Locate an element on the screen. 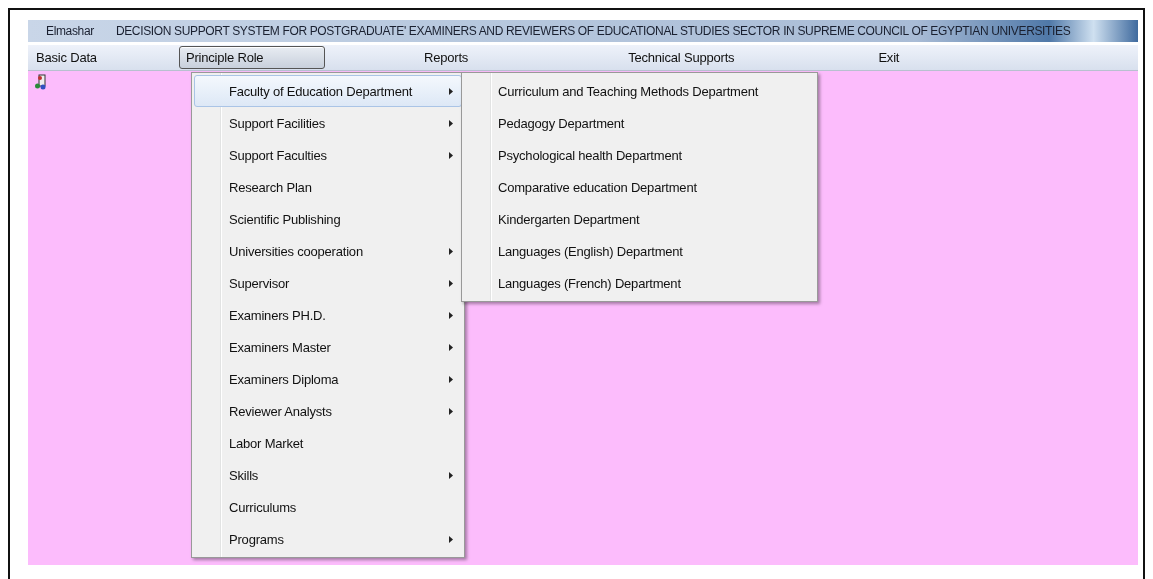 This screenshot has height=579, width=1153. menu-item: Examiners Master is located at coordinates (328, 347).